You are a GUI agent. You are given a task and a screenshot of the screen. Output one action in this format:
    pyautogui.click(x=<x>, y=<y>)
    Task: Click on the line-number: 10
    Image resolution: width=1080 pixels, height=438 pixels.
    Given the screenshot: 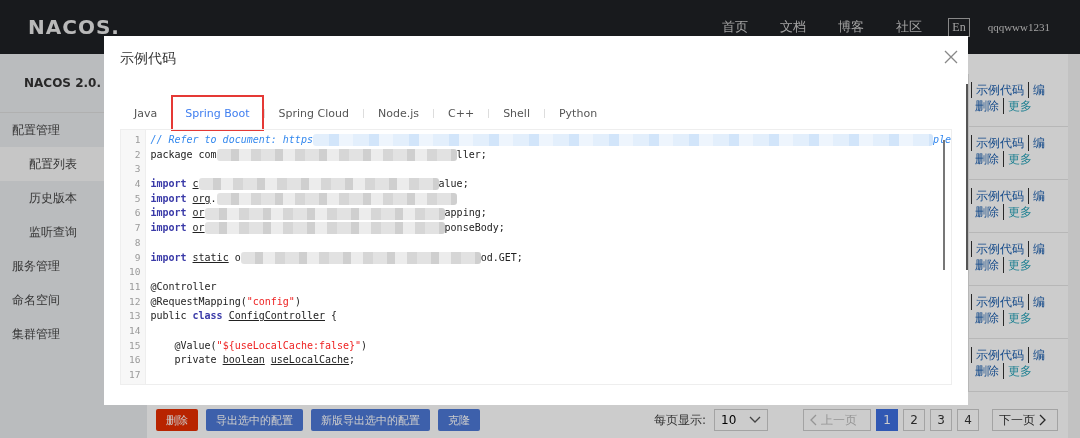 What is the action you would take?
    pyautogui.click(x=134, y=272)
    